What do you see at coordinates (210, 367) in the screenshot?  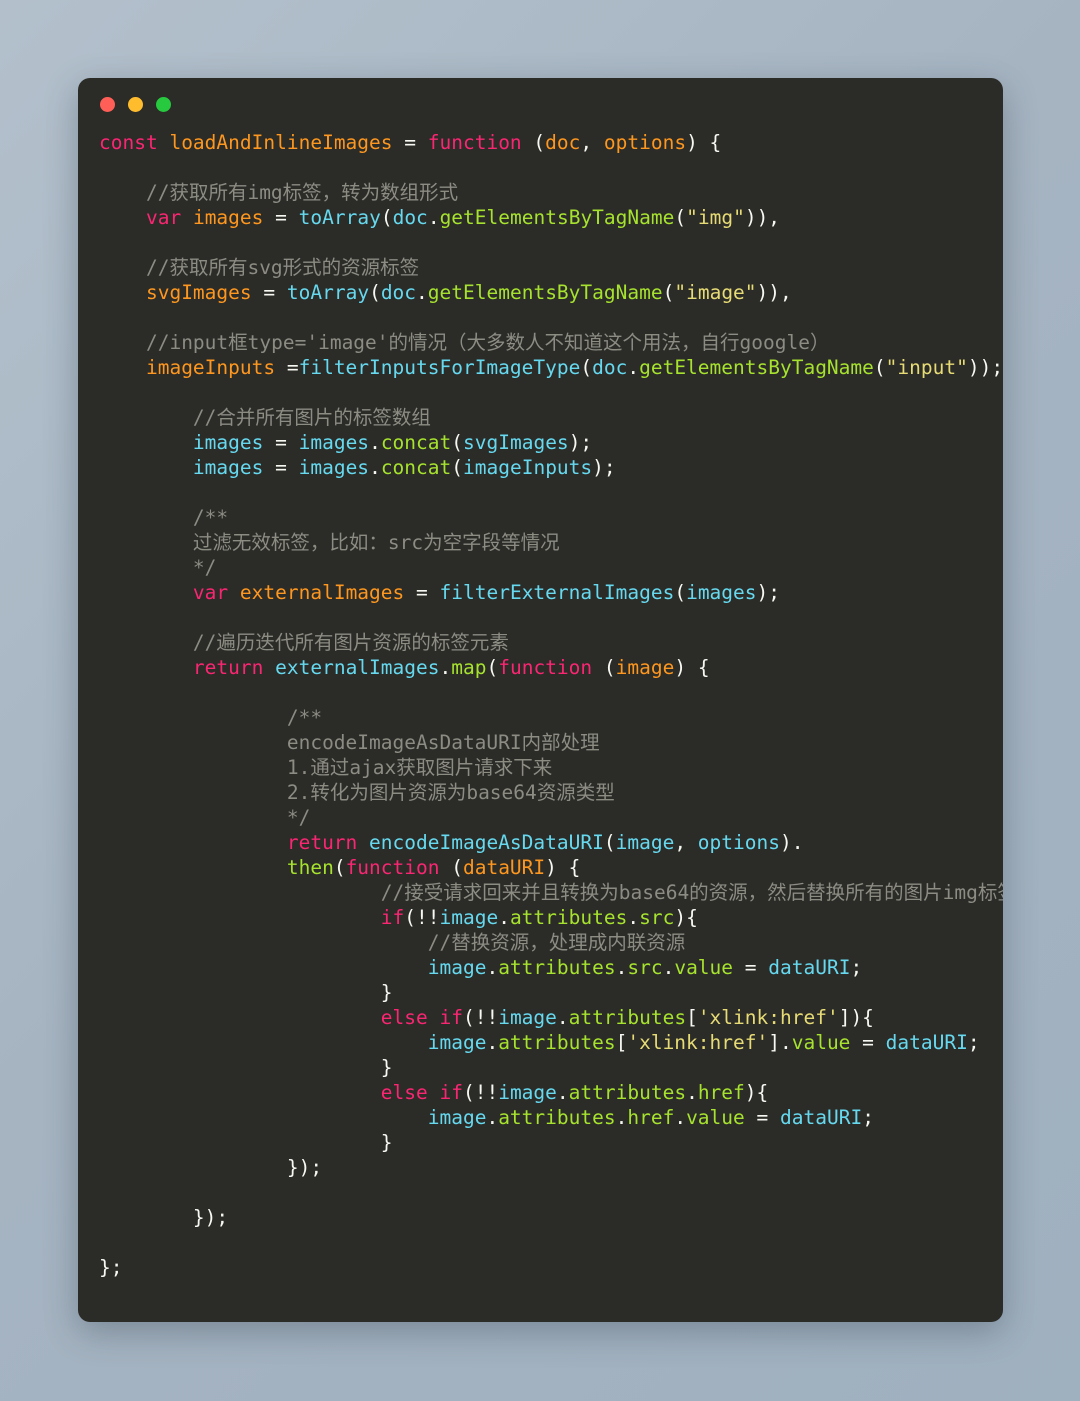 I see `code-token-decl: imageInputs` at bounding box center [210, 367].